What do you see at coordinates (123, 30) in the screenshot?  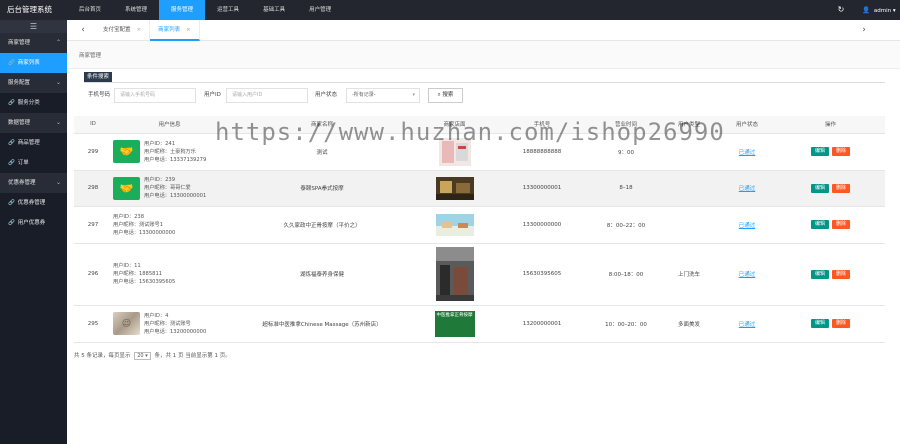 I see `tab-alipay-config: 支付宝配置 ×` at bounding box center [123, 30].